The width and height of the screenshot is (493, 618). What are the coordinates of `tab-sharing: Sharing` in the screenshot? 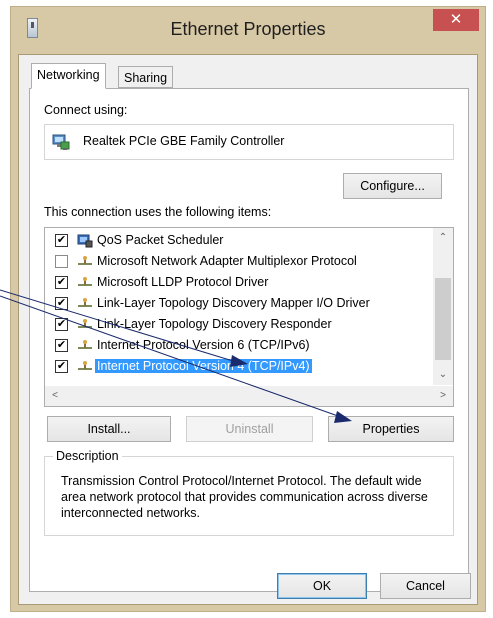 It's located at (146, 77).